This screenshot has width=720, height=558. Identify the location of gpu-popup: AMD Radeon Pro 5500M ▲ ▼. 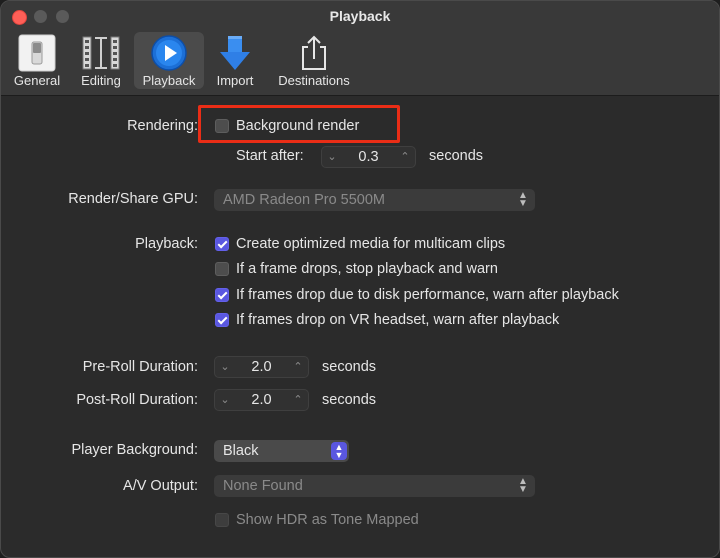
(374, 200).